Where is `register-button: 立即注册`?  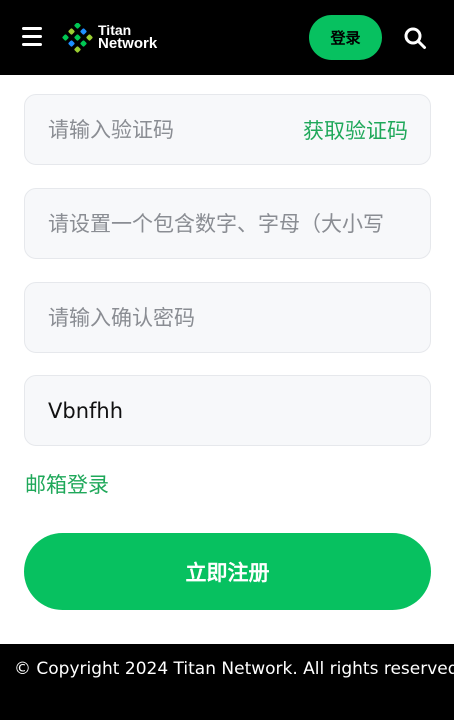 register-button: 立即注册 is located at coordinates (227, 571).